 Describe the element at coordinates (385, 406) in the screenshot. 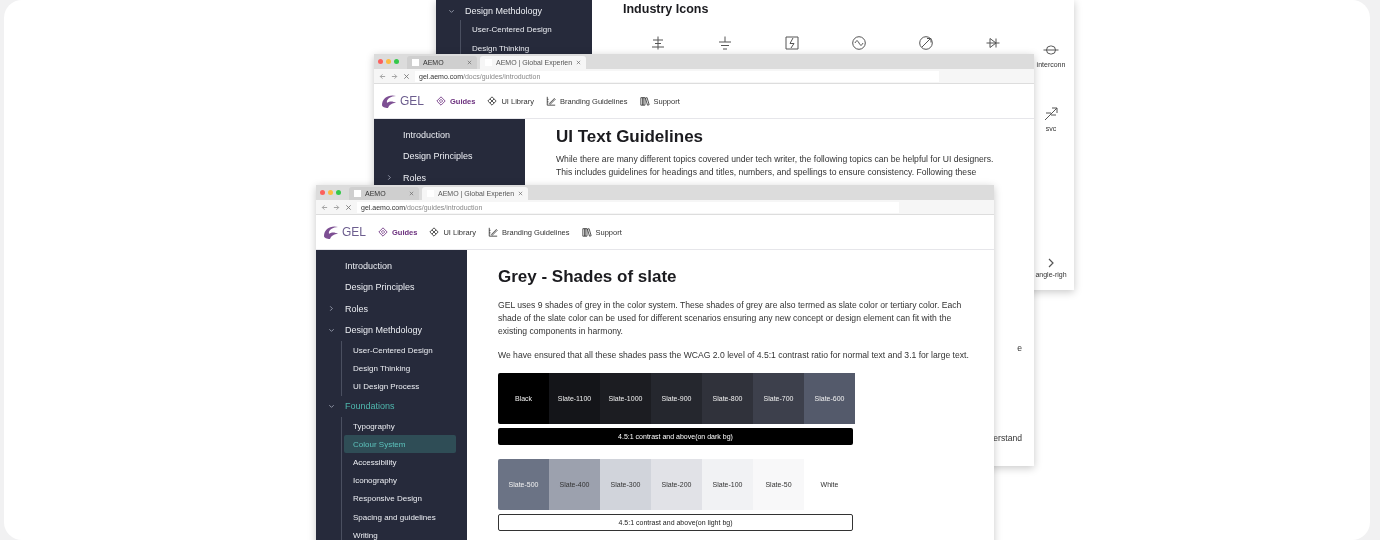

I see `sidebar-item: Foundations` at that location.